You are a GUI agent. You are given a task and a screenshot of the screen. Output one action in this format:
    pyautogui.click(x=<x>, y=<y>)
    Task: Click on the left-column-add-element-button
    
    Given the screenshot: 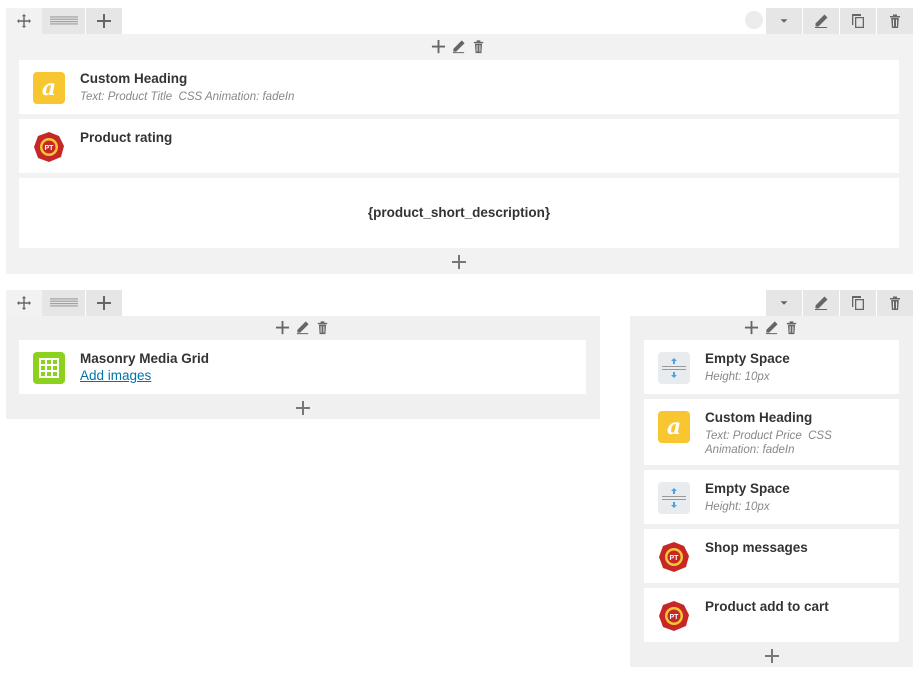 What is the action you would take?
    pyautogui.click(x=303, y=408)
    